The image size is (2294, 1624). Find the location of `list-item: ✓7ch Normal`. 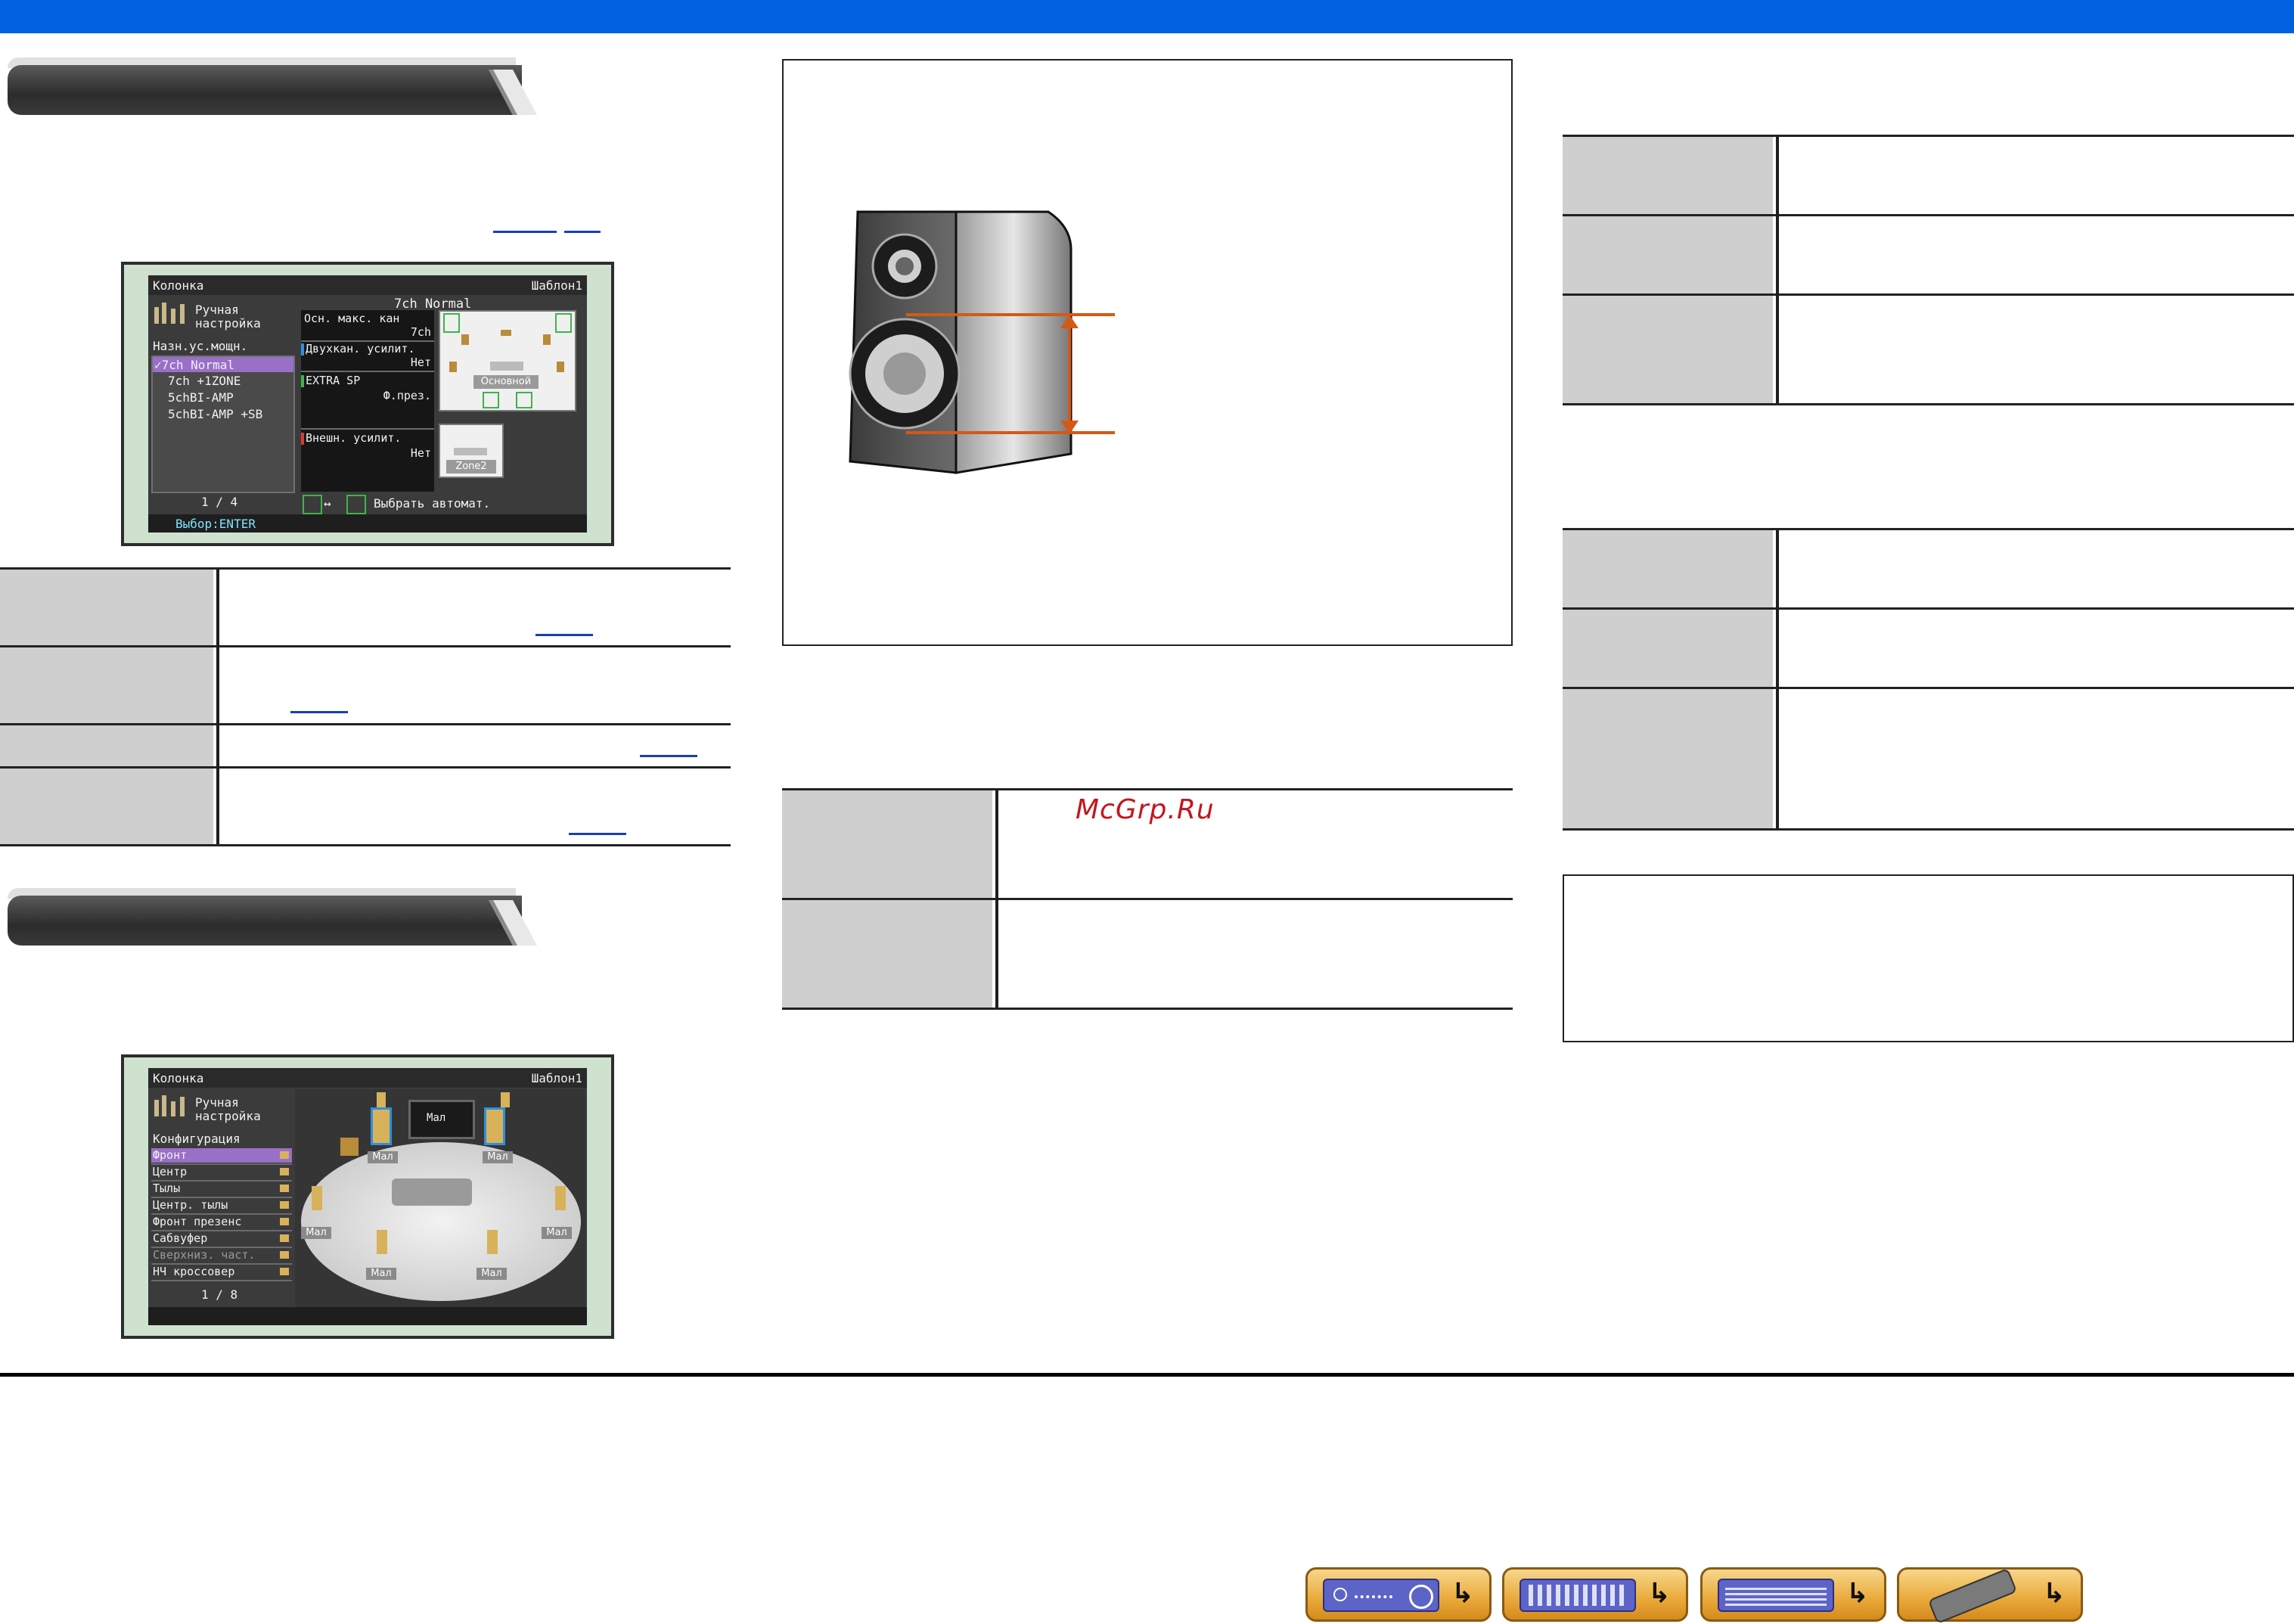

list-item: ✓7ch Normal is located at coordinates (194, 365).